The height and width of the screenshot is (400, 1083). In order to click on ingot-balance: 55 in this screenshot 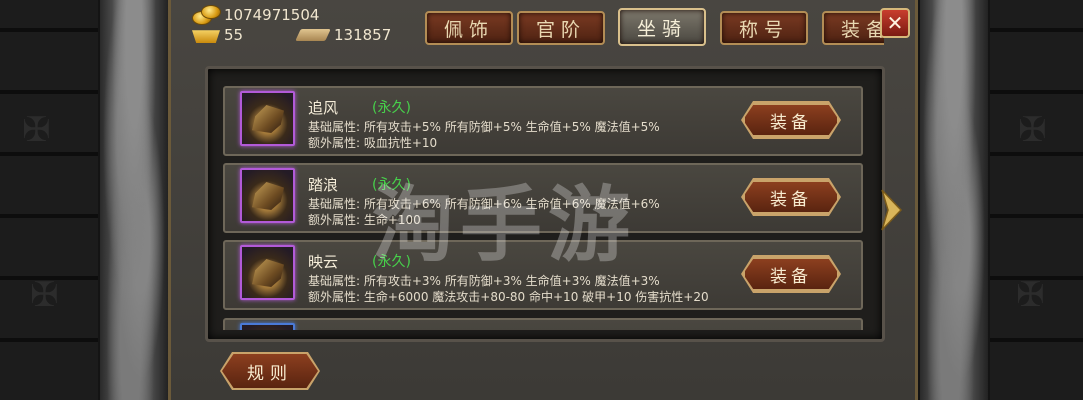, I will do `click(217, 35)`.